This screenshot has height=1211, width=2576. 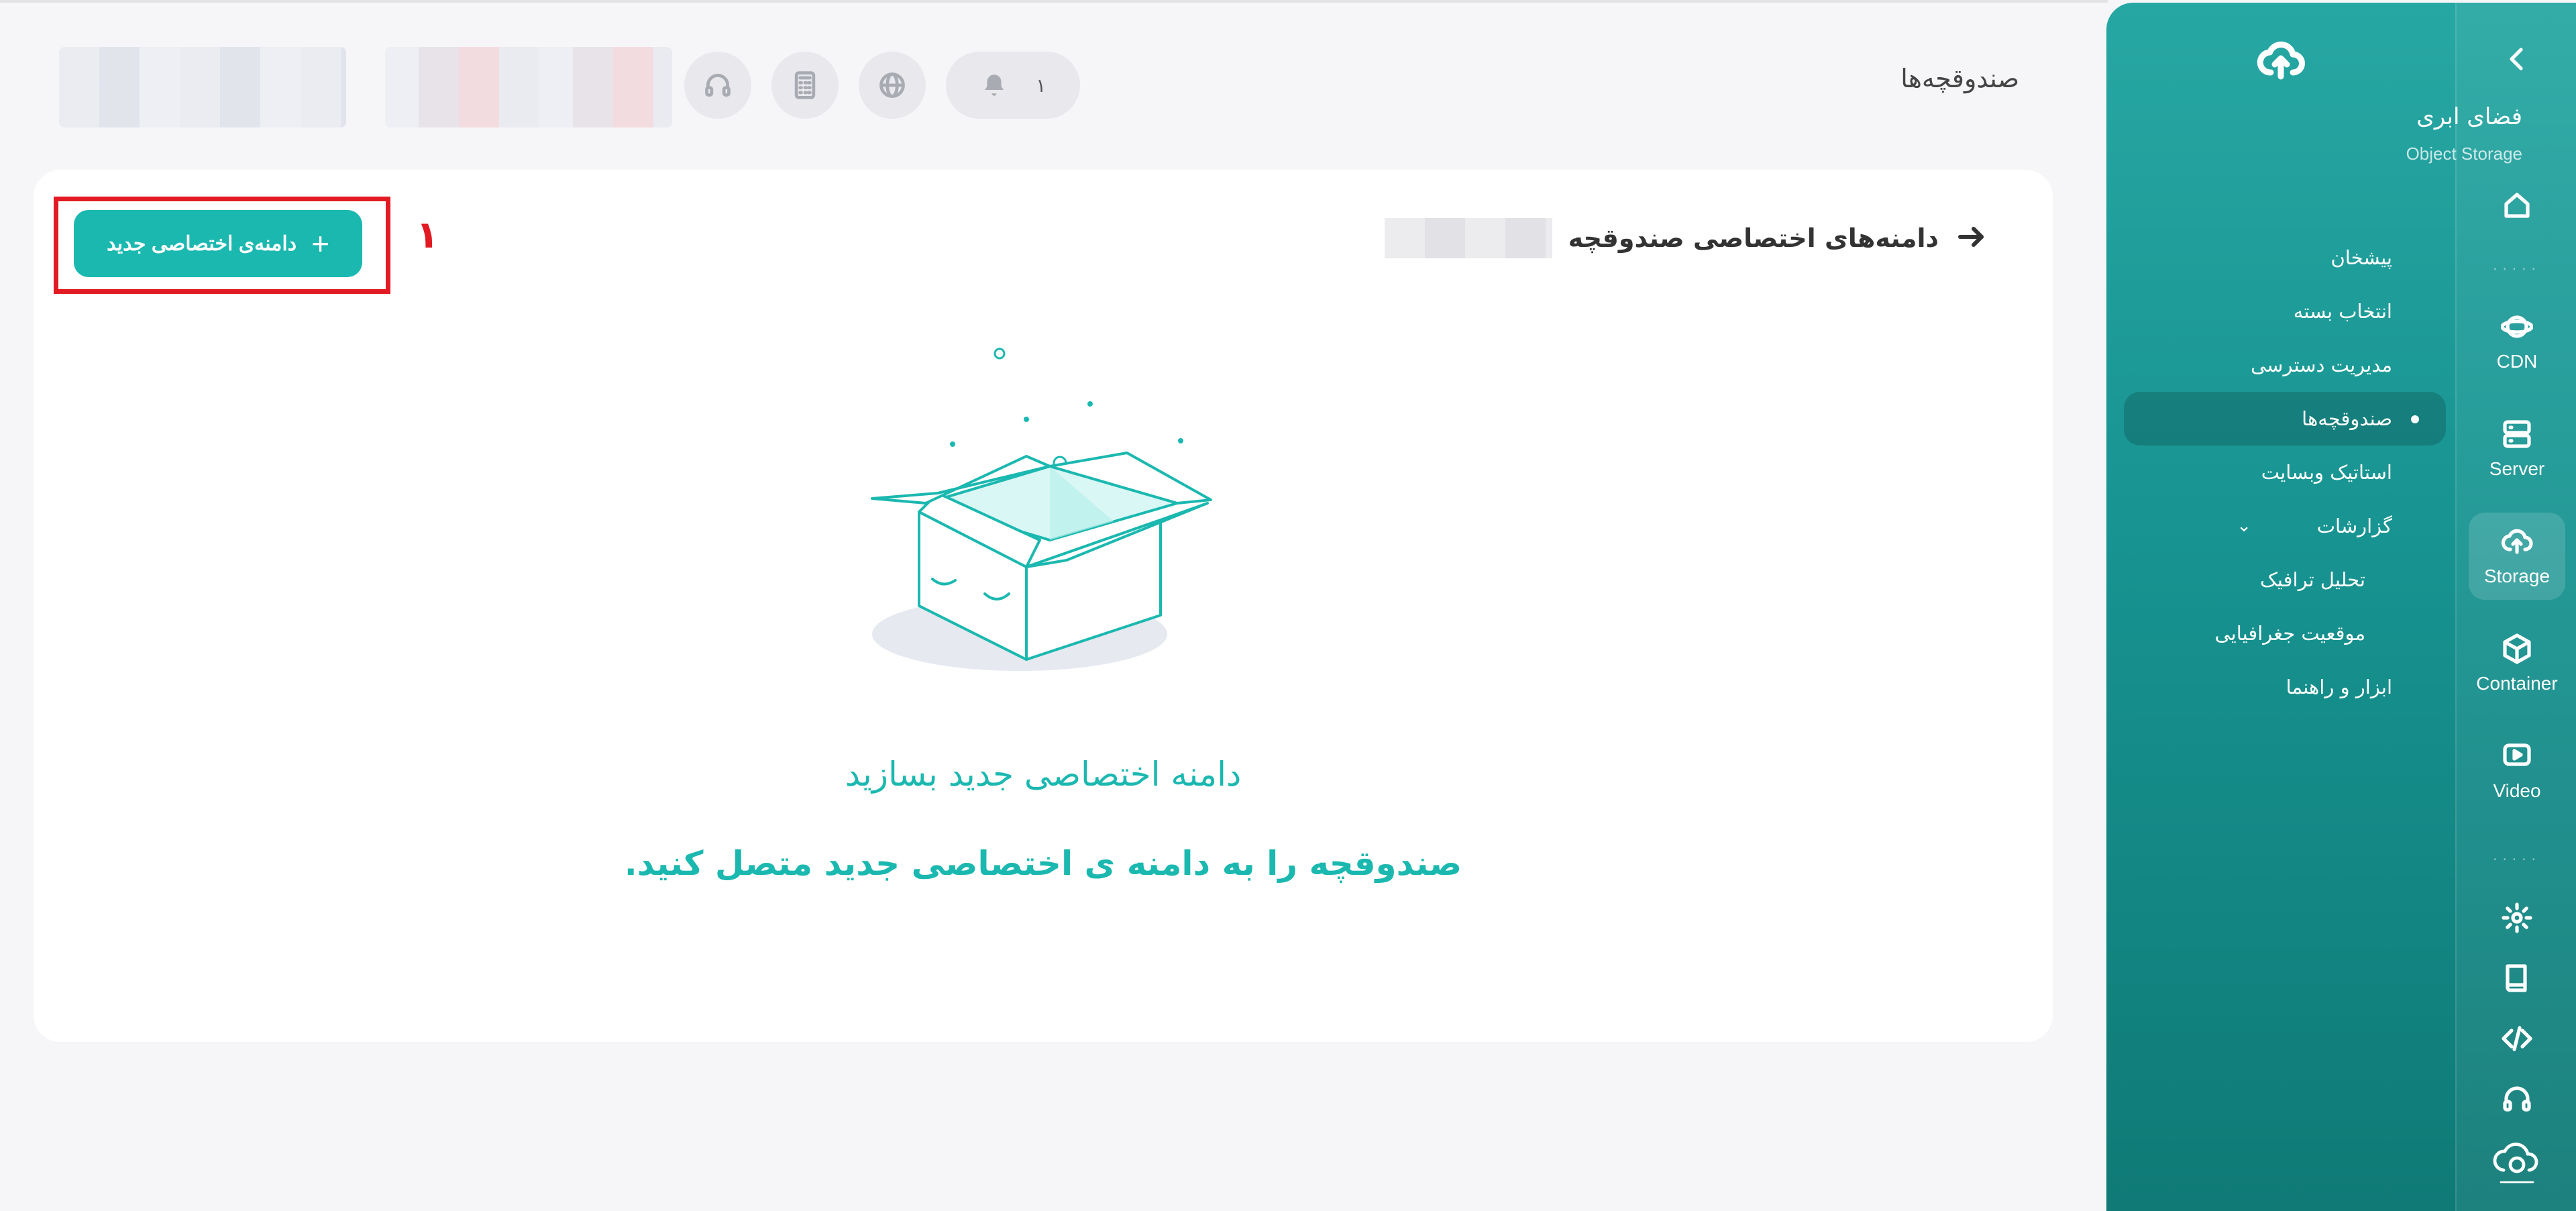 I want to click on notifications-button: ۱, so click(x=1013, y=85).